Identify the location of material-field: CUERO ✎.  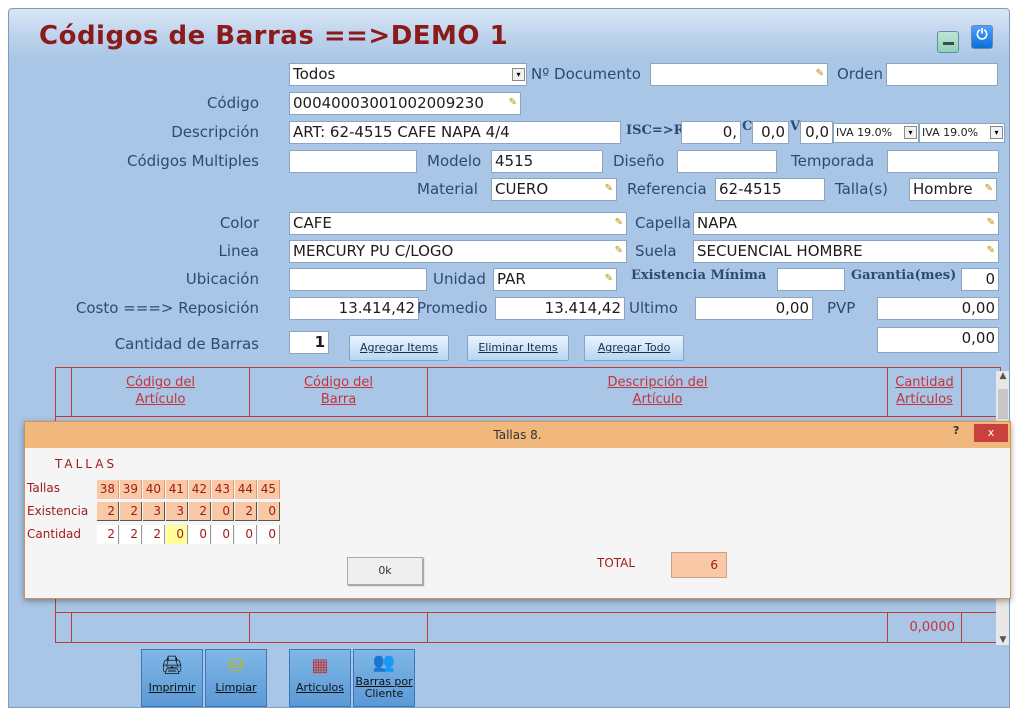
(554, 189).